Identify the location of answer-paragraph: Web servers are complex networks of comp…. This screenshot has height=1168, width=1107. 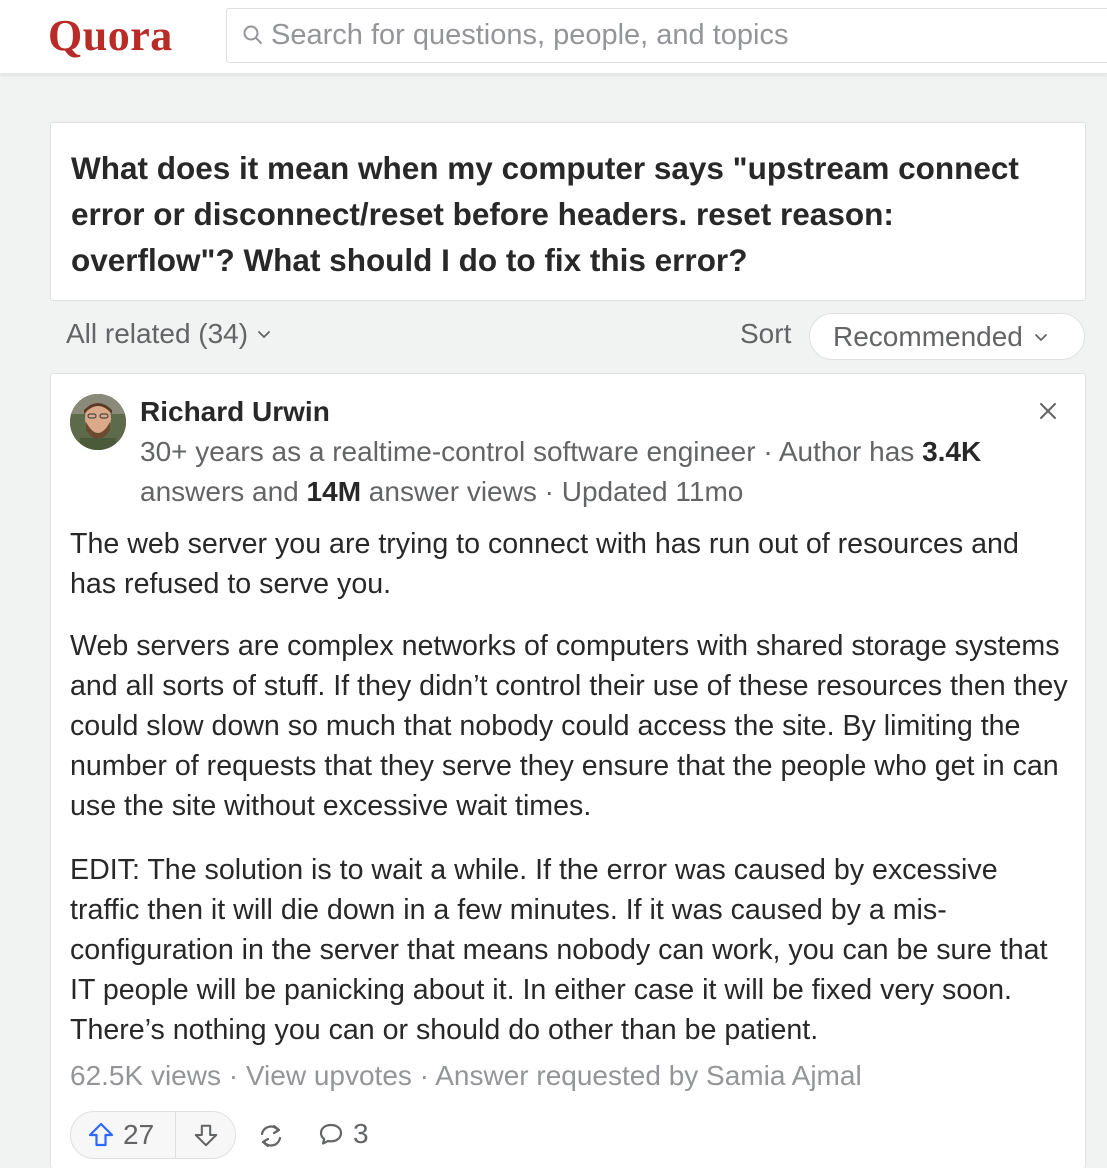
(569, 726).